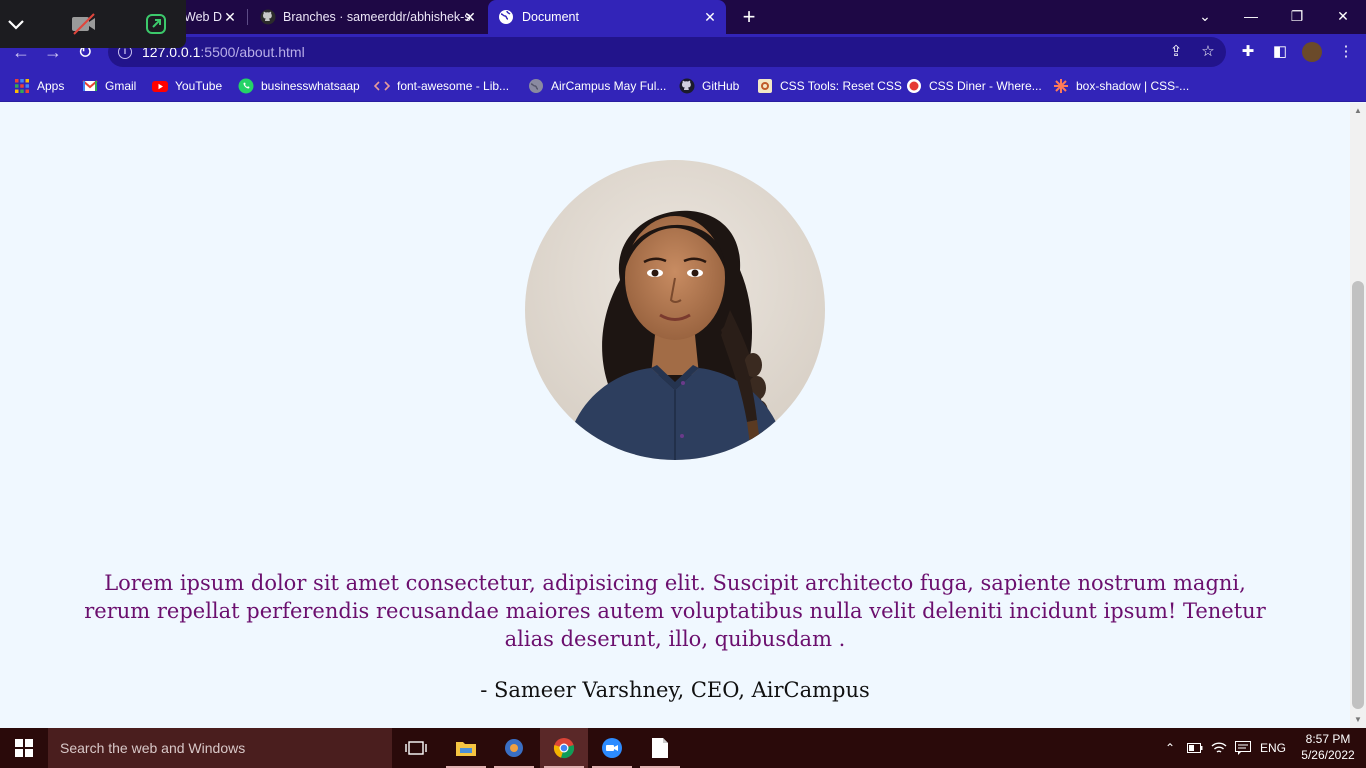  I want to click on scroll-up-arrow-icon: ▲, so click(1358, 111).